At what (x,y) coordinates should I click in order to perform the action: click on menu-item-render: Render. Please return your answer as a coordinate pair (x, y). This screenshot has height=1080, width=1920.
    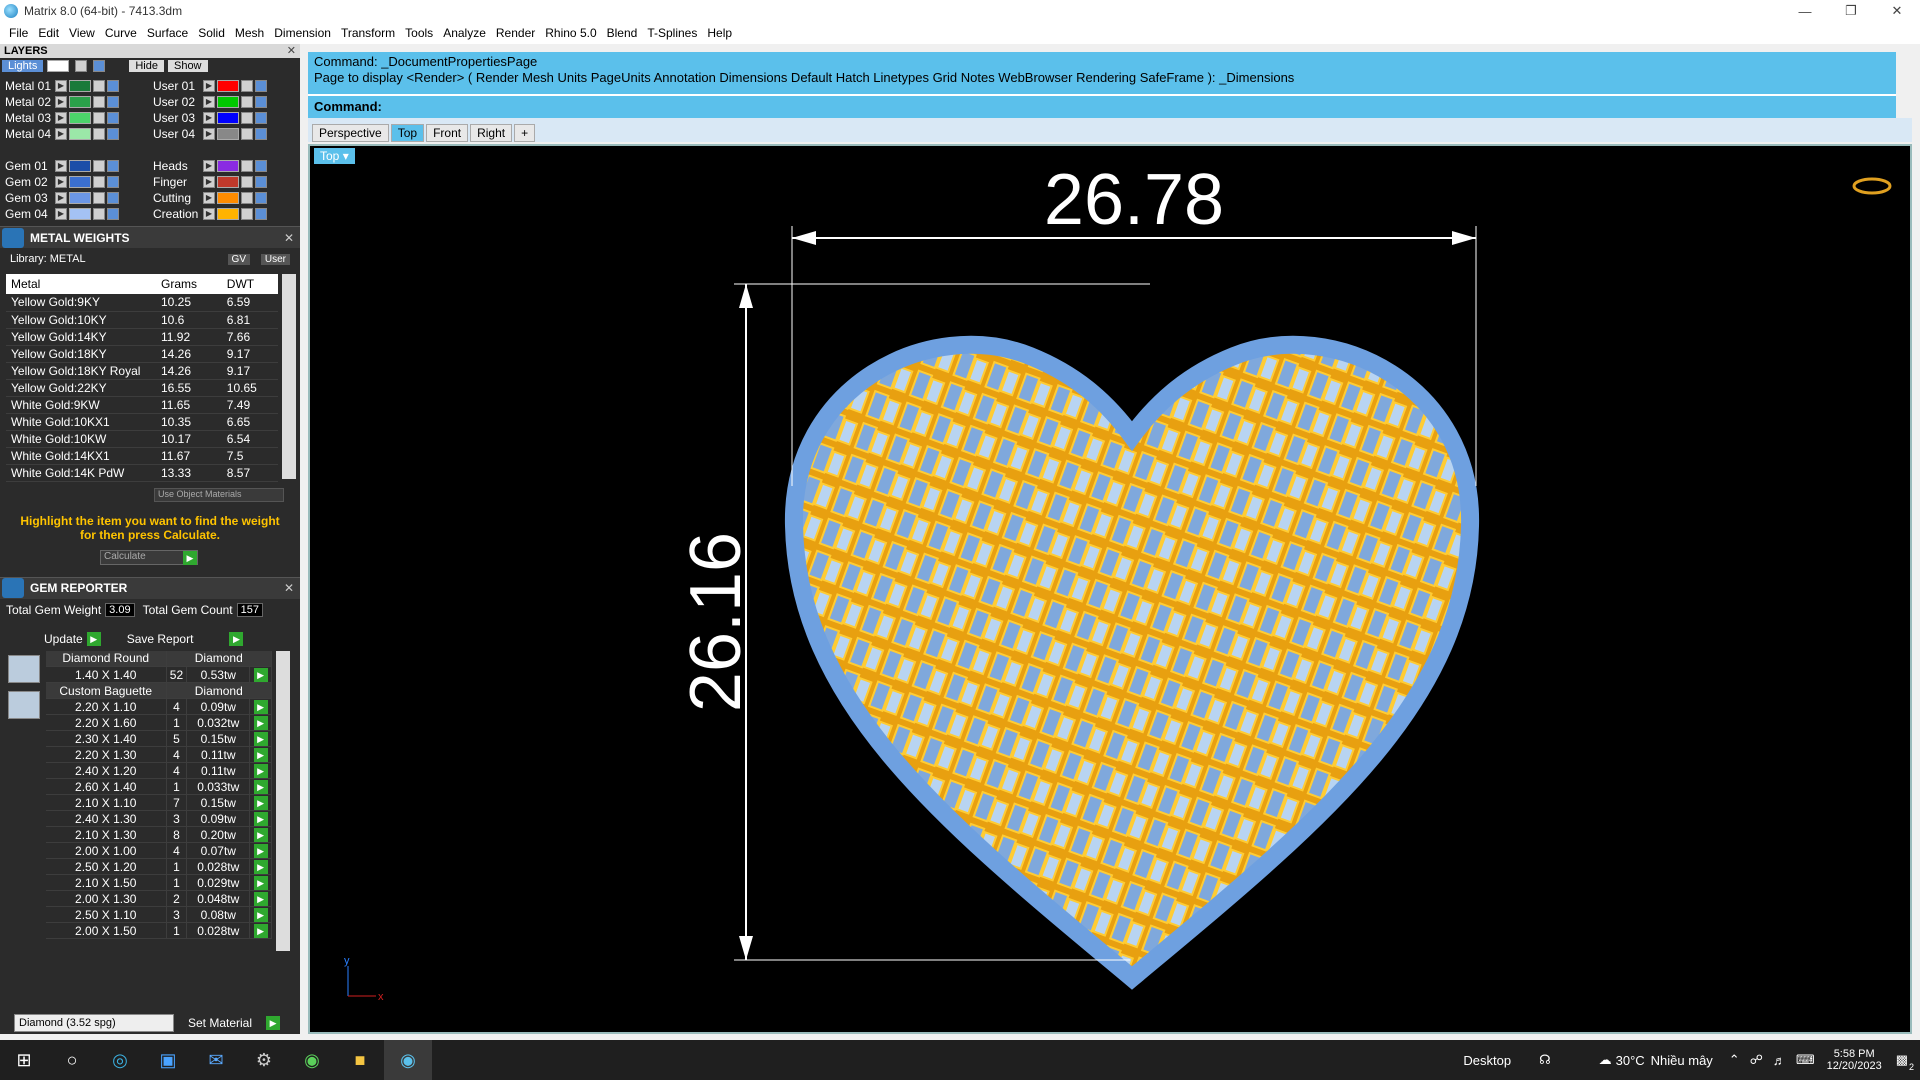
    Looking at the image, I should click on (515, 33).